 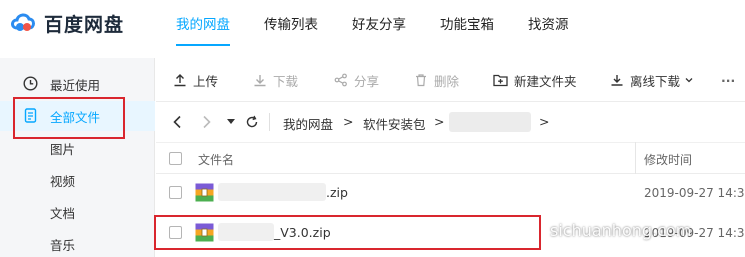 What do you see at coordinates (467, 23) in the screenshot?
I see `tab-toolbox: 功能宝箱` at bounding box center [467, 23].